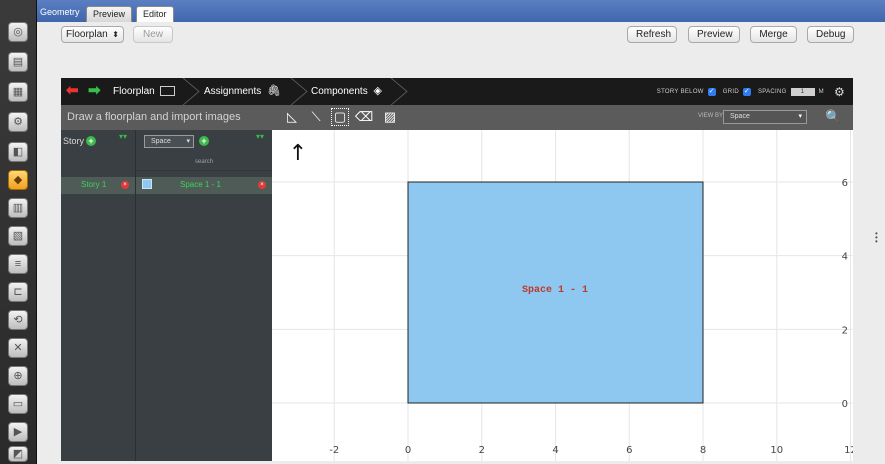  What do you see at coordinates (204, 162) in the screenshot?
I see `space-search-input: search` at bounding box center [204, 162].